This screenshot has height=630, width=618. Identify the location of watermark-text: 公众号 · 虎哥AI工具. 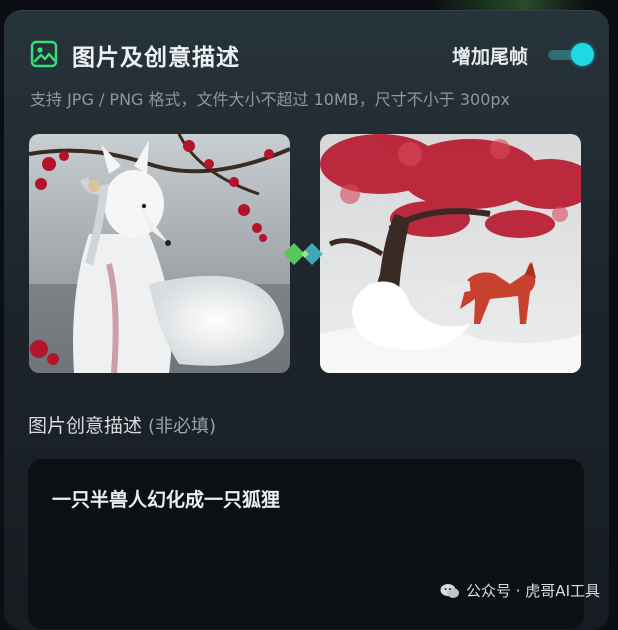
(533, 591).